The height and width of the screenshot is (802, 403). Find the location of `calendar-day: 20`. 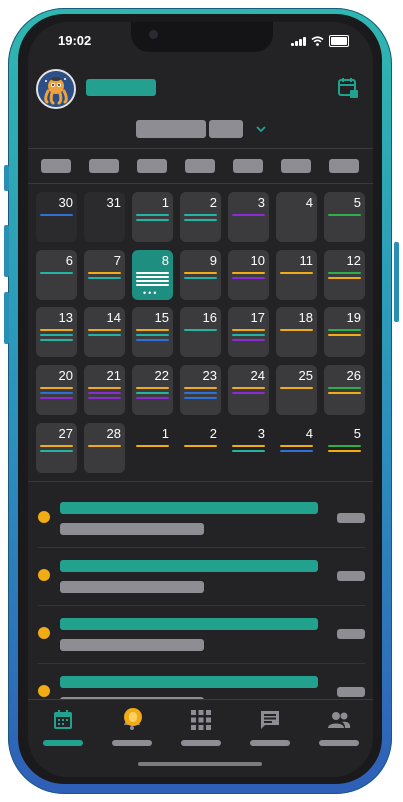

calendar-day: 20 is located at coordinates (56, 390).